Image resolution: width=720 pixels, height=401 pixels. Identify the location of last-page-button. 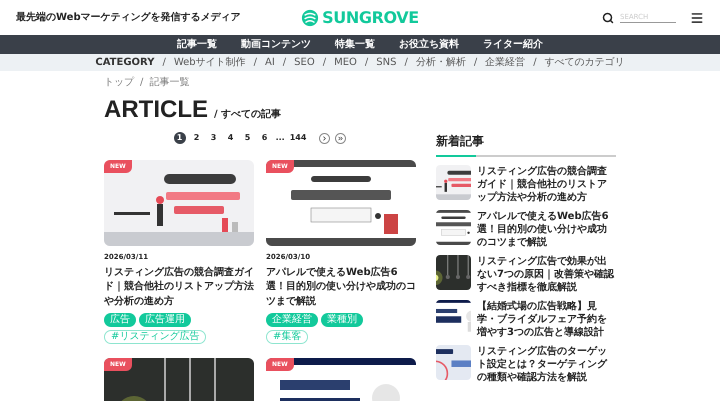
(340, 138).